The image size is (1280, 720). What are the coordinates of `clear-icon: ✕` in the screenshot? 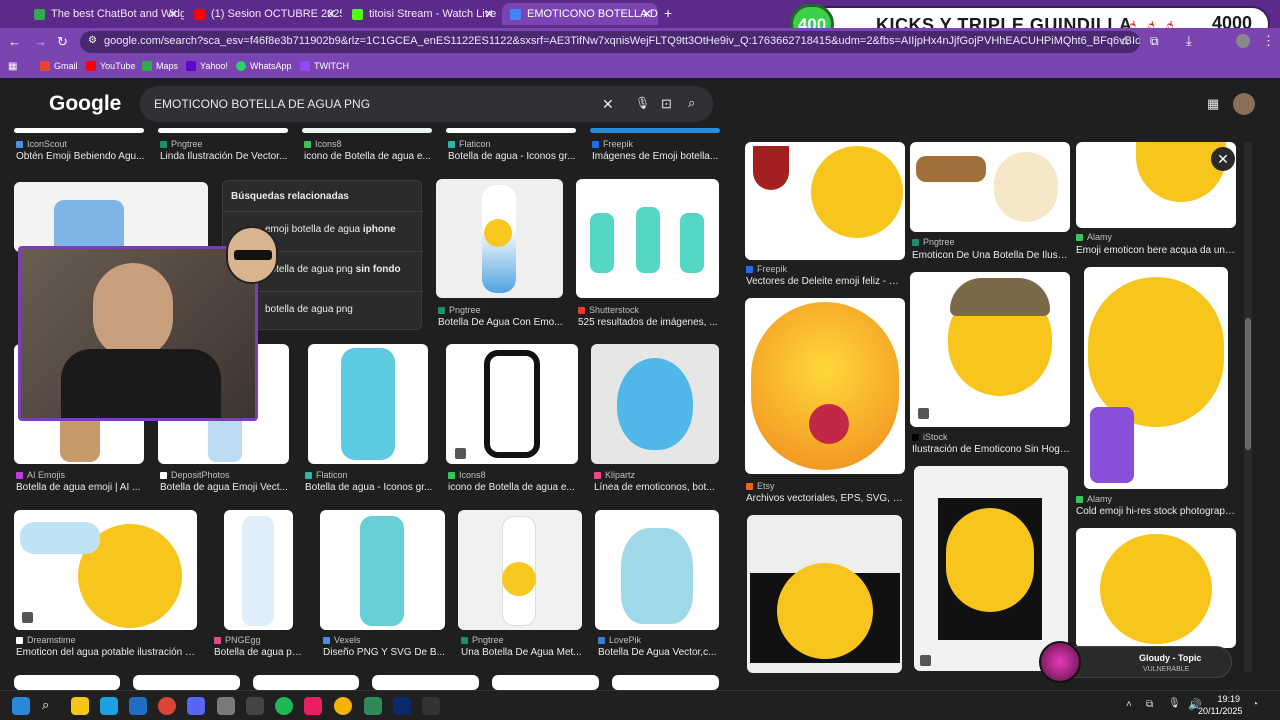 It's located at (608, 104).